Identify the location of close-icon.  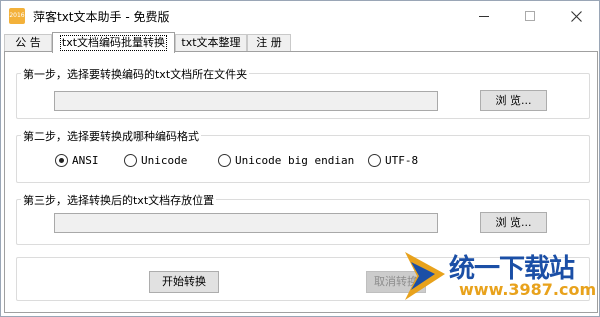
(576, 16).